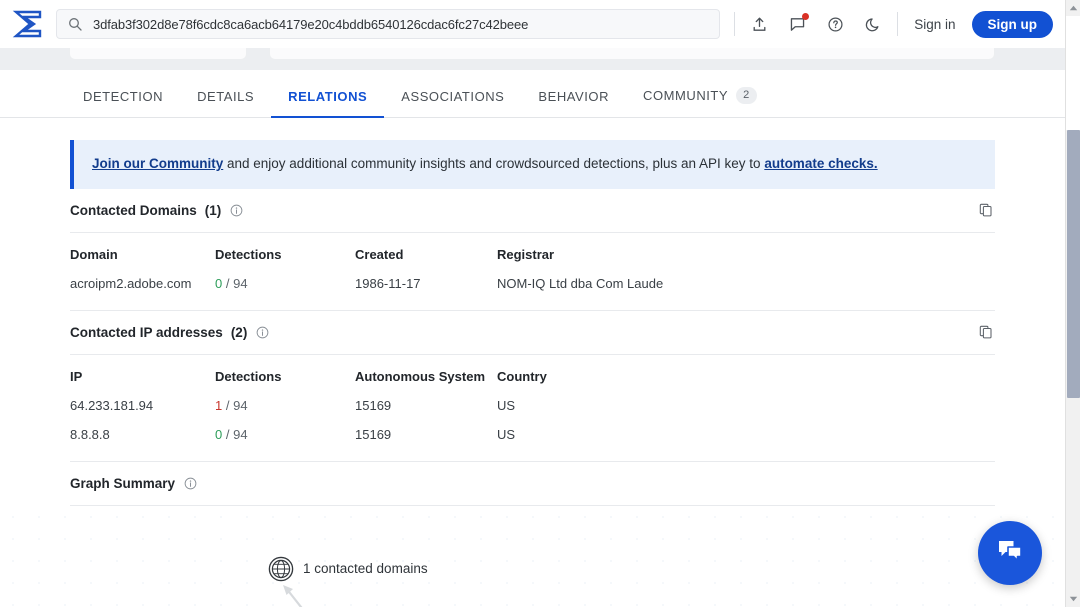 The height and width of the screenshot is (607, 1080). What do you see at coordinates (898, 24) in the screenshot?
I see `header-divider-right` at bounding box center [898, 24].